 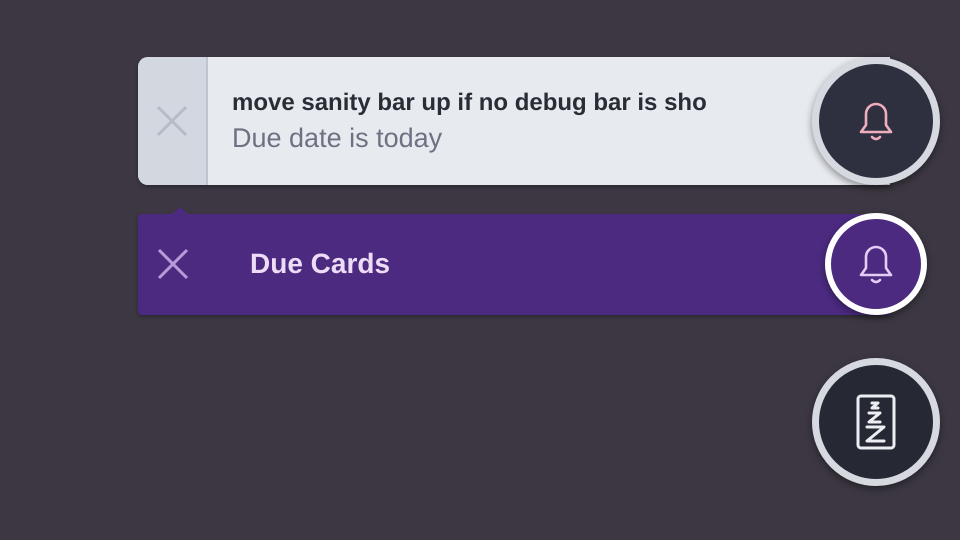 What do you see at coordinates (876, 422) in the screenshot?
I see `snooze-icon` at bounding box center [876, 422].